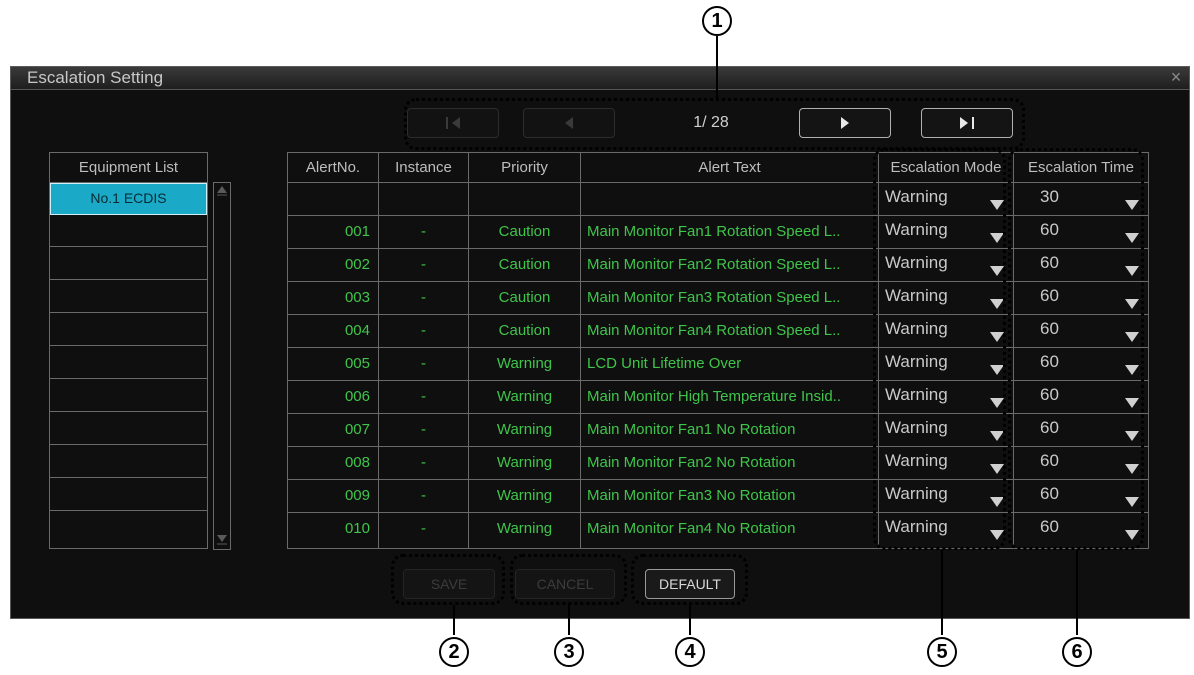 The image size is (1194, 675). Describe the element at coordinates (357, 231) in the screenshot. I see `alert-no-cell: 001` at that location.